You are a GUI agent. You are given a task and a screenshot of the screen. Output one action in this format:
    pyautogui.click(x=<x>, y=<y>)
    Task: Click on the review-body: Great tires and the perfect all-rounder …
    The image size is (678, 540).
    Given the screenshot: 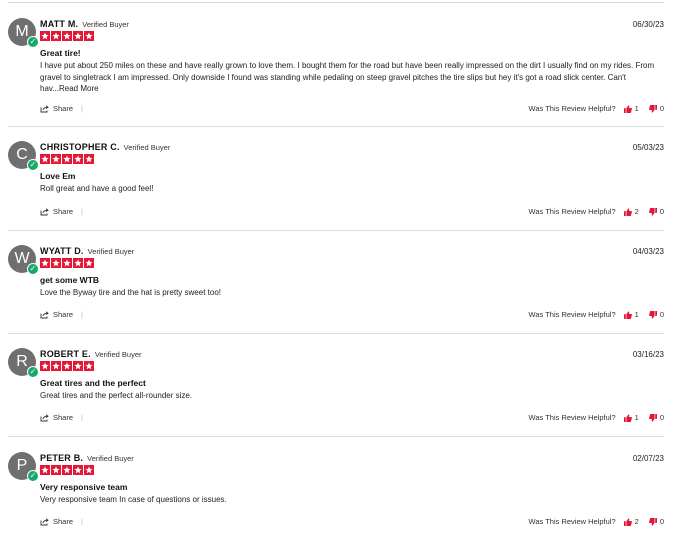 What is the action you would take?
    pyautogui.click(x=350, y=396)
    